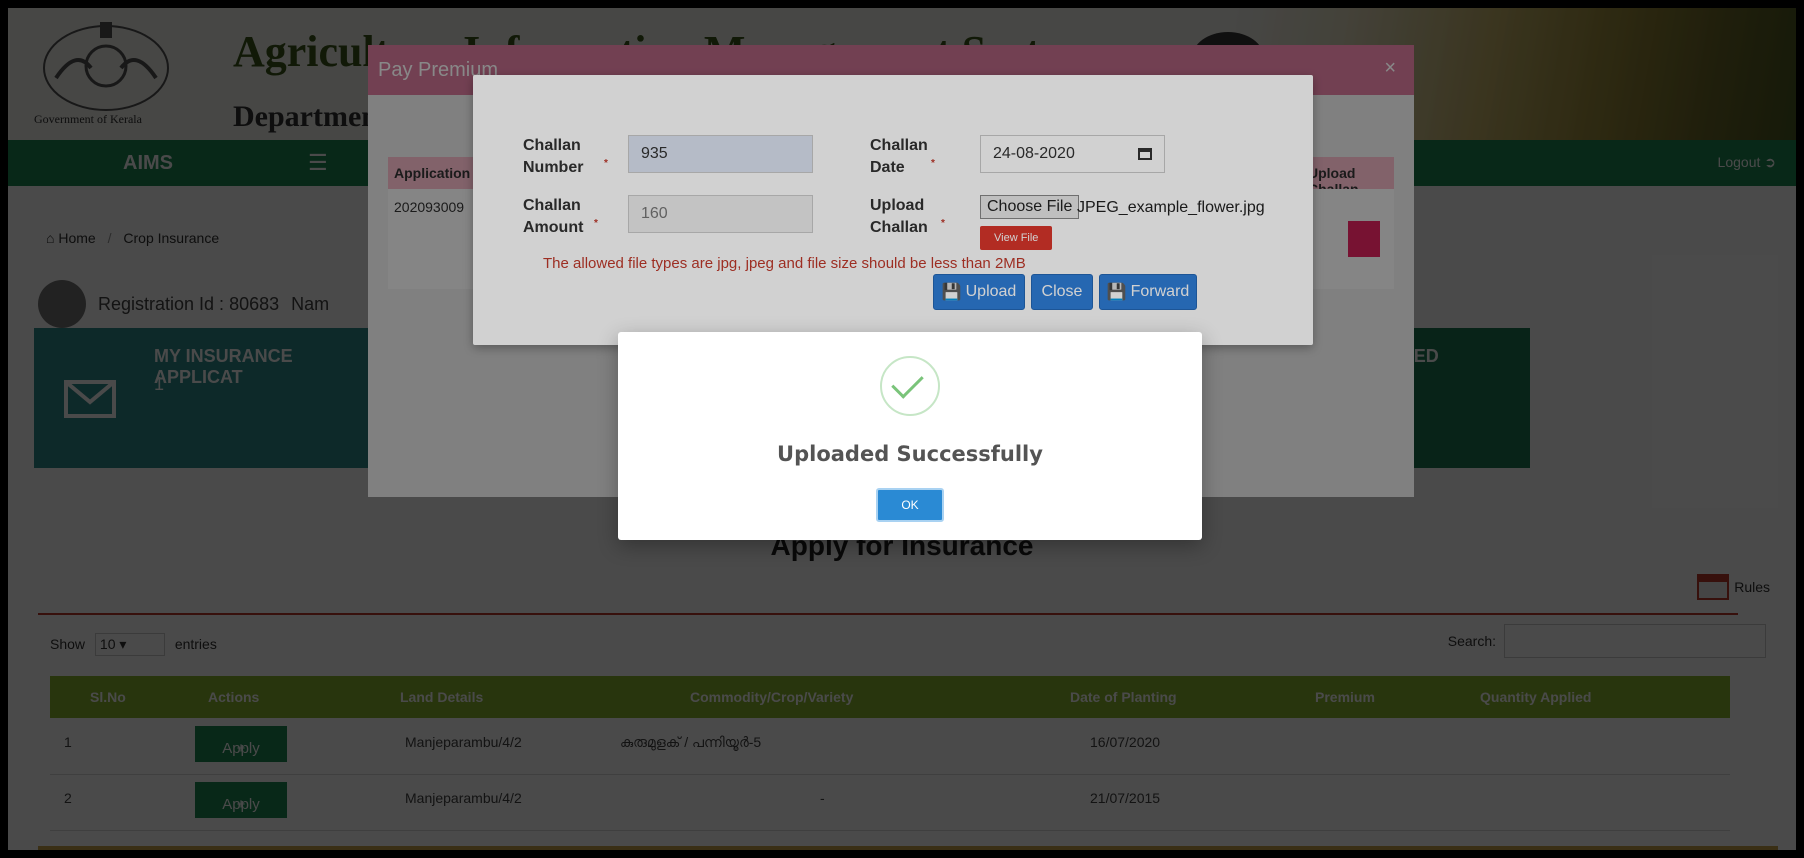 The height and width of the screenshot is (858, 1804). I want to click on success-check-icon, so click(910, 386).